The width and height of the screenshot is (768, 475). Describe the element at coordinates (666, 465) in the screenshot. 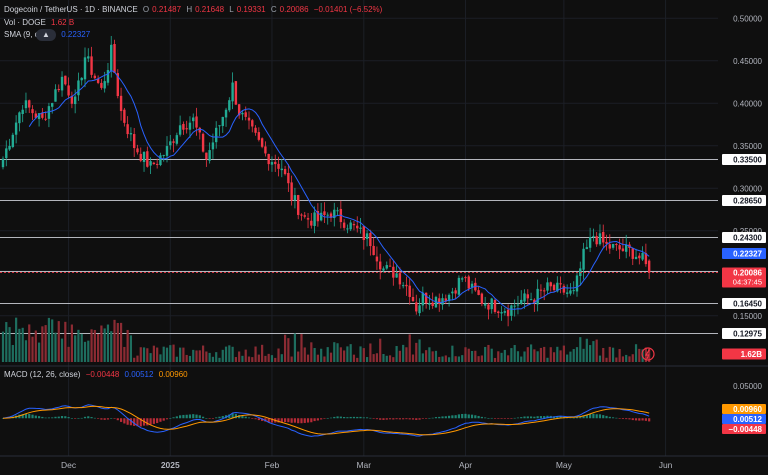

I see `time-axis-label: Jun` at that location.